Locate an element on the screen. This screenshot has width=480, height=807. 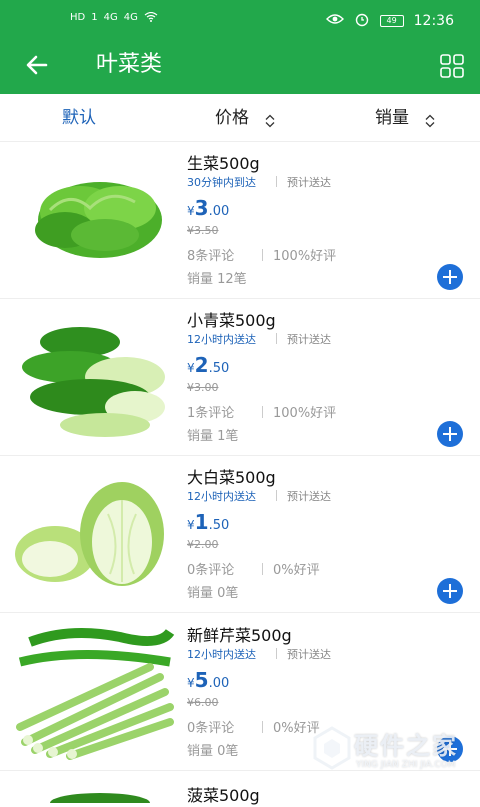
product-price: ¥3.00 is located at coordinates (208, 208).